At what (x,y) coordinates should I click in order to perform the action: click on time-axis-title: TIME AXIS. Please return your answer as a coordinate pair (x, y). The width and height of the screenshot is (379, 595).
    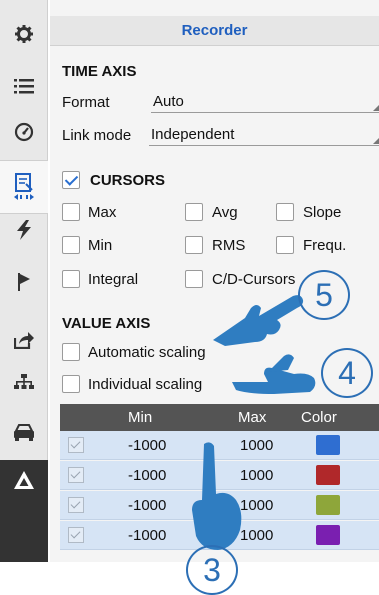
    Looking at the image, I should click on (99, 71).